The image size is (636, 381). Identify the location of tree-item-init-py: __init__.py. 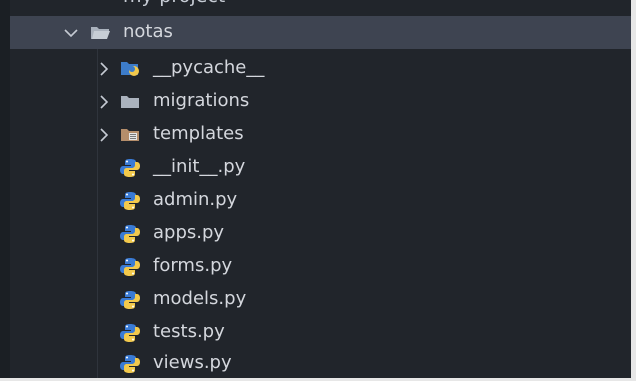
(320, 168).